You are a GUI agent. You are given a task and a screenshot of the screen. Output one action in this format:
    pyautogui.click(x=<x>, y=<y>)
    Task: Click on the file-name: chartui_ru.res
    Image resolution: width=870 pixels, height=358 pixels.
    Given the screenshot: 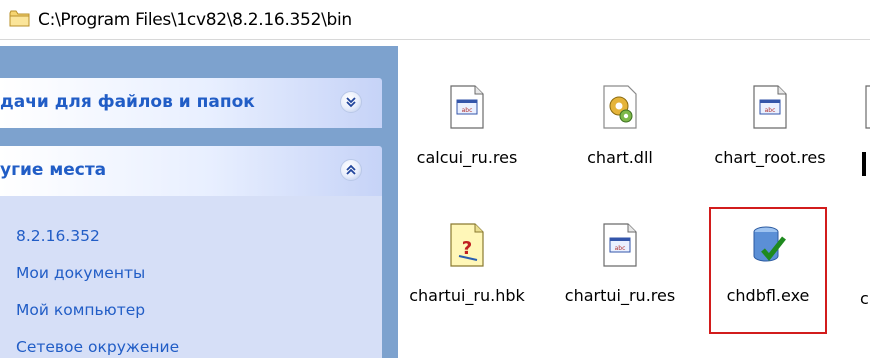 What is the action you would take?
    pyautogui.click(x=620, y=295)
    